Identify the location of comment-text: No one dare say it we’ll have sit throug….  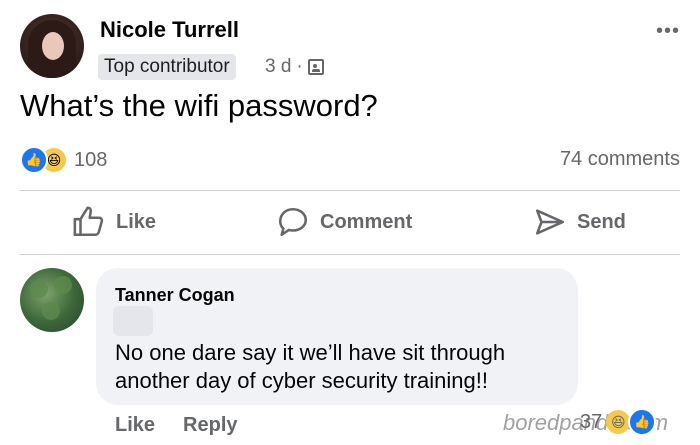
(310, 366).